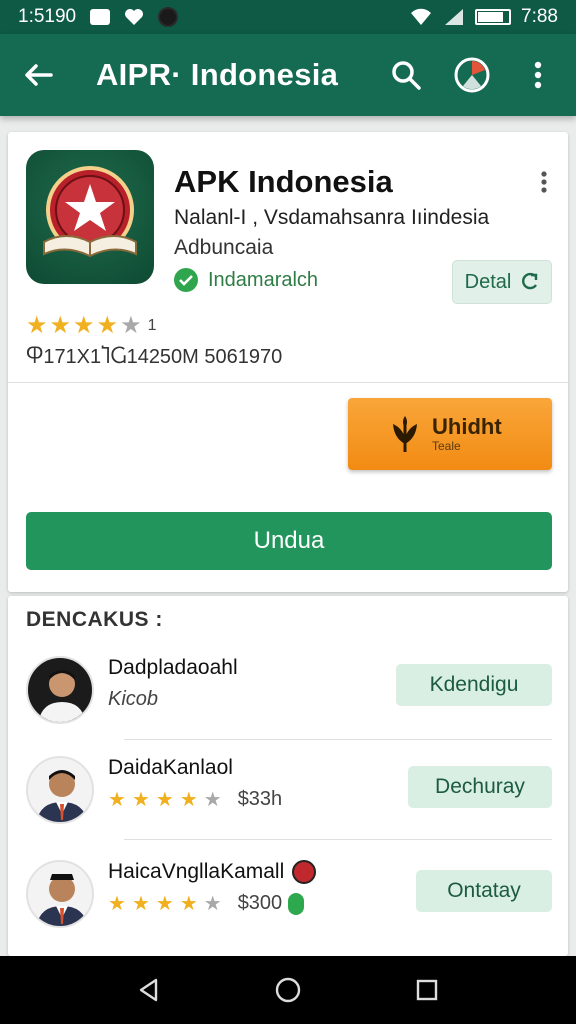 The height and width of the screenshot is (1024, 576). Describe the element at coordinates (196, 871) in the screenshot. I see `developer-name-text: HaicaVnglla​Kamall` at that location.